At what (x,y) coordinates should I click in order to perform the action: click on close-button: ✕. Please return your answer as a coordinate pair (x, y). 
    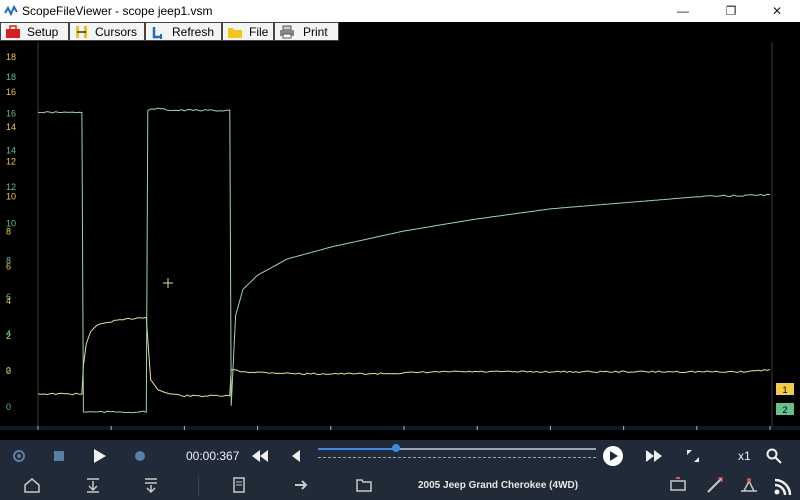
    Looking at the image, I should click on (777, 11).